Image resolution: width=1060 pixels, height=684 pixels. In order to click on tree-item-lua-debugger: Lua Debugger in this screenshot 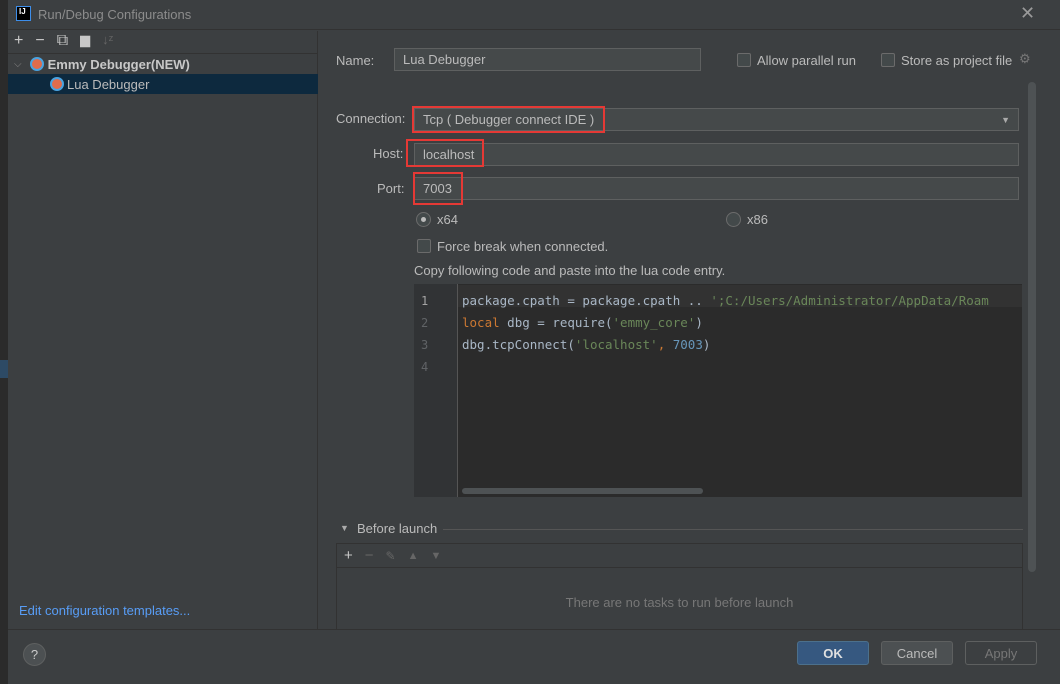, I will do `click(163, 84)`.